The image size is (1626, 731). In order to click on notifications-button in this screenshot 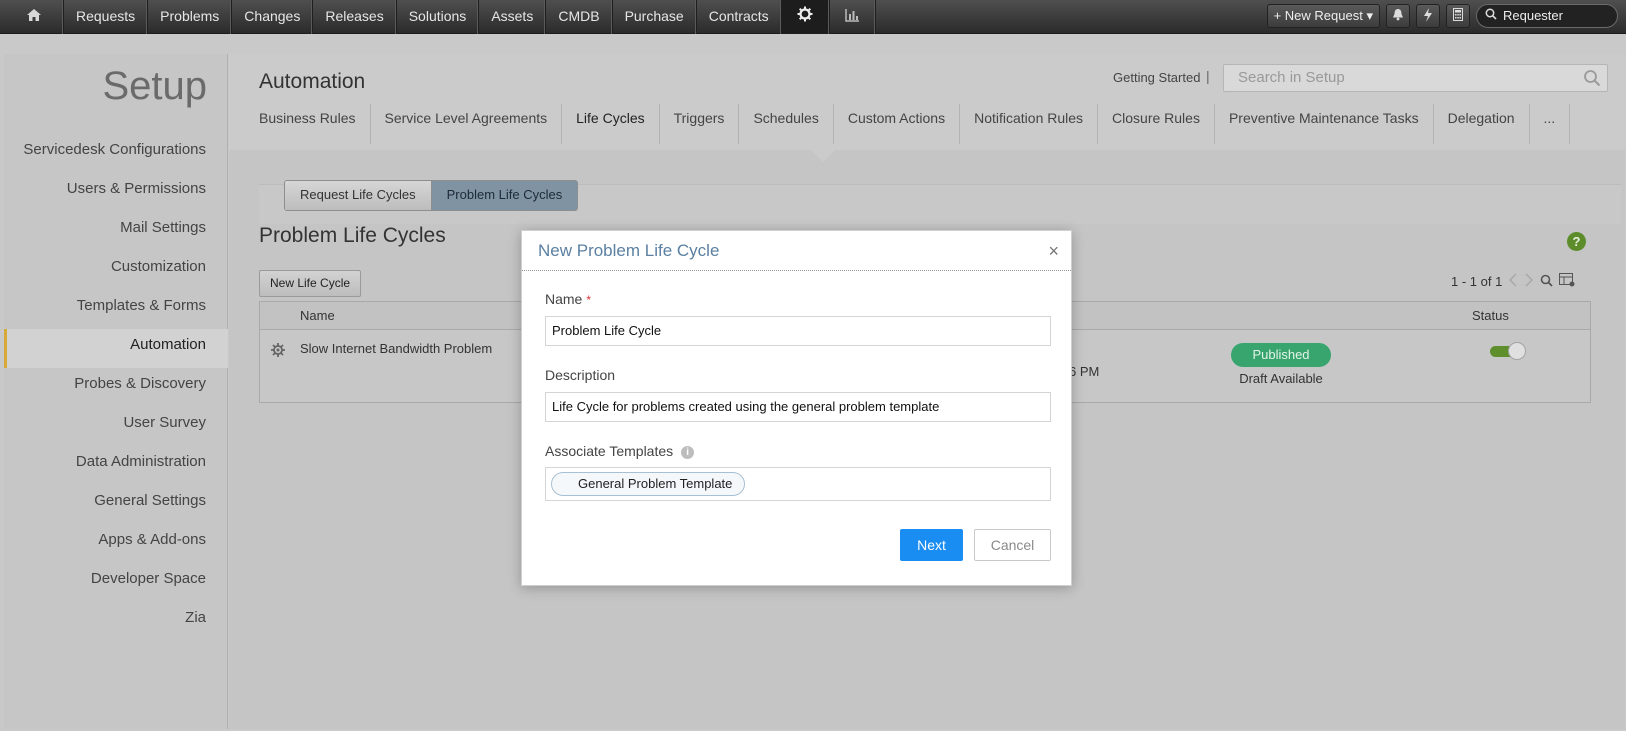, I will do `click(1398, 16)`.